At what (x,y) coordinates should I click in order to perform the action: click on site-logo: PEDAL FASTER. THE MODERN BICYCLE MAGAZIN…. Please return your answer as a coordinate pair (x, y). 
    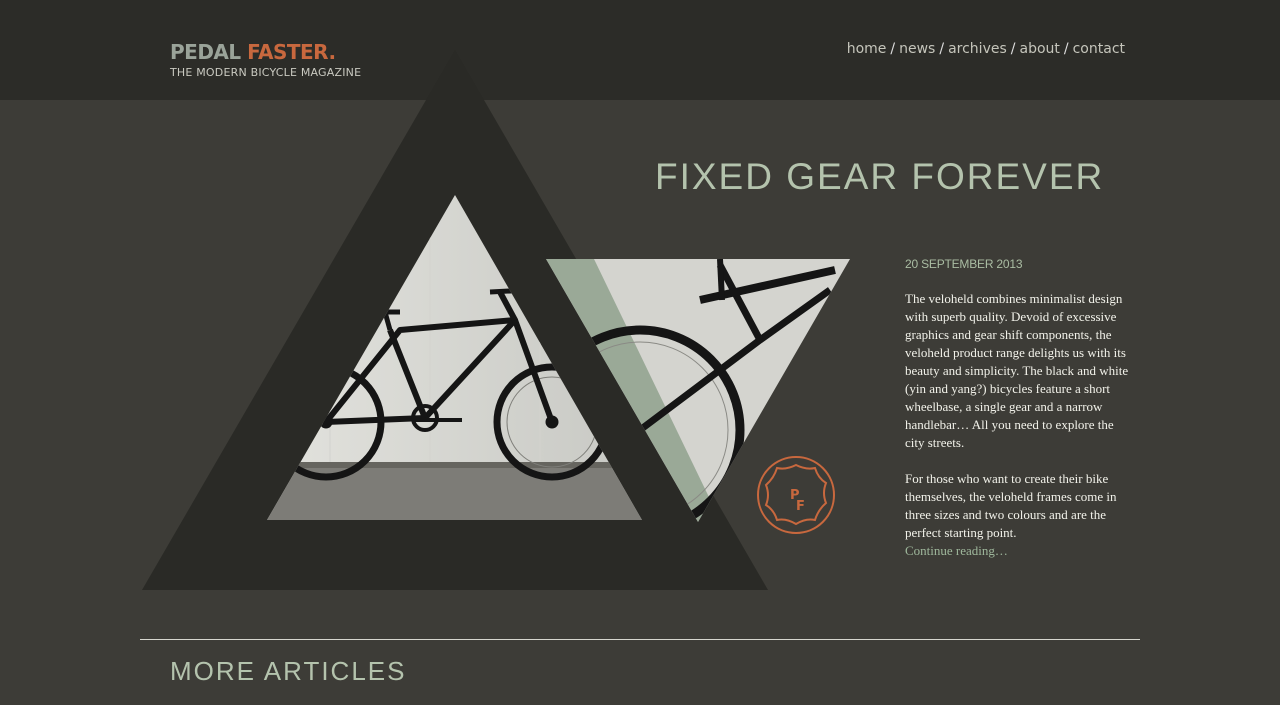
    Looking at the image, I should click on (265, 59).